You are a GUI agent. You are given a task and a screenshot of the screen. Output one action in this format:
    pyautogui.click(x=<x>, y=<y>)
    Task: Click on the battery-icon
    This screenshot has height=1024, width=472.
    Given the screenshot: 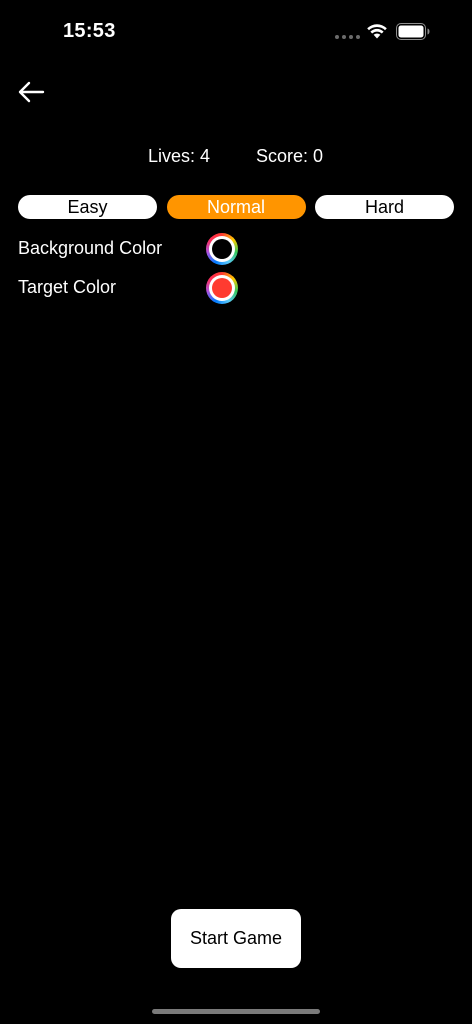 What is the action you would take?
    pyautogui.click(x=413, y=31)
    